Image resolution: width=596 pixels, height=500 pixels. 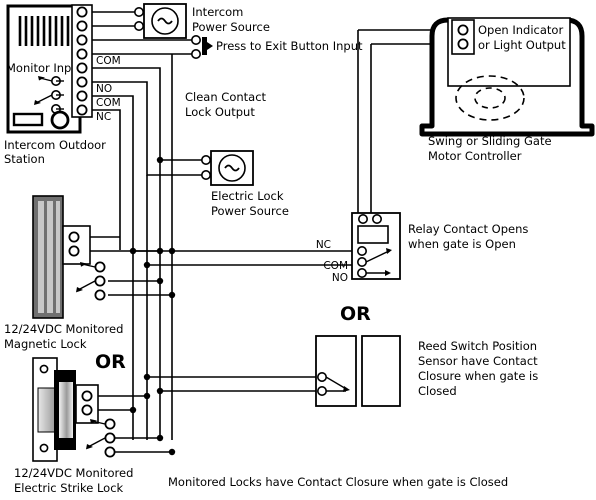 What do you see at coordinates (220, 112) in the screenshot?
I see `clean-contact-line2: Lock Output` at bounding box center [220, 112].